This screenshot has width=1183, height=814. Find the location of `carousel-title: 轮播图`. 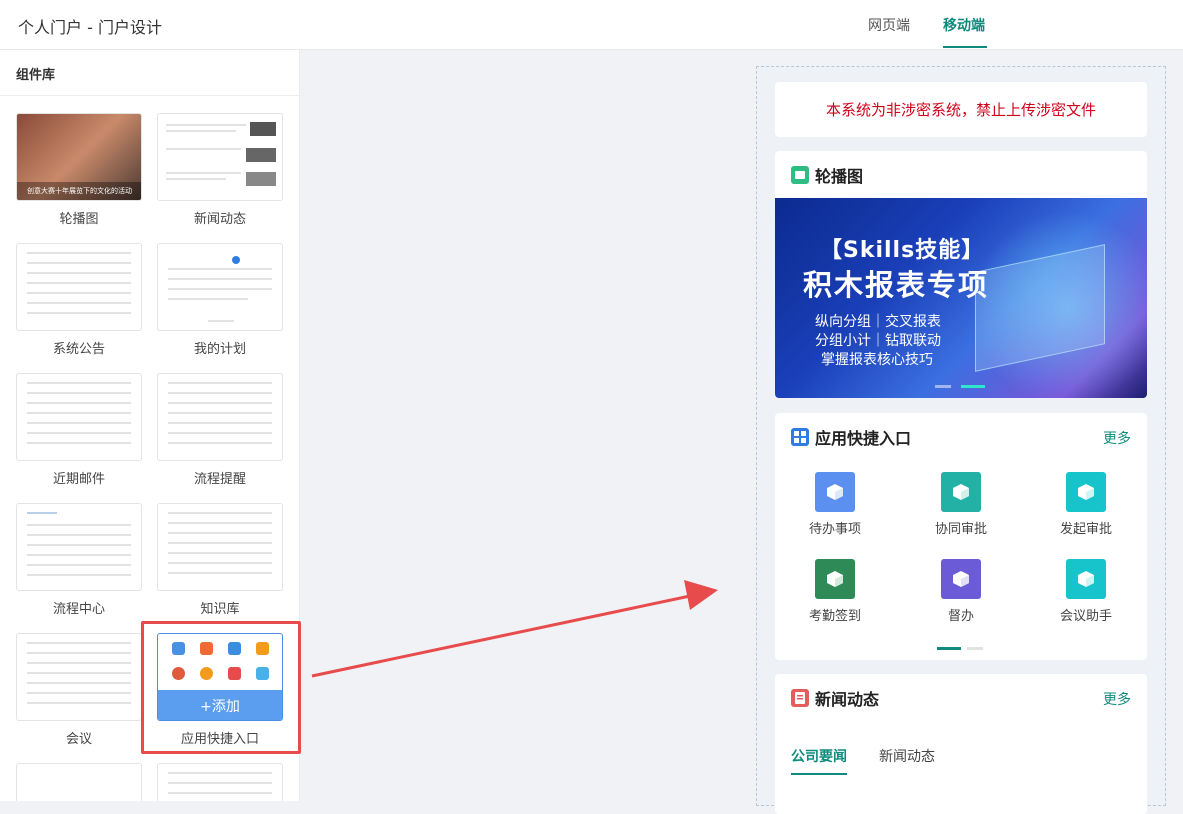

carousel-title: 轮播图 is located at coordinates (839, 176).